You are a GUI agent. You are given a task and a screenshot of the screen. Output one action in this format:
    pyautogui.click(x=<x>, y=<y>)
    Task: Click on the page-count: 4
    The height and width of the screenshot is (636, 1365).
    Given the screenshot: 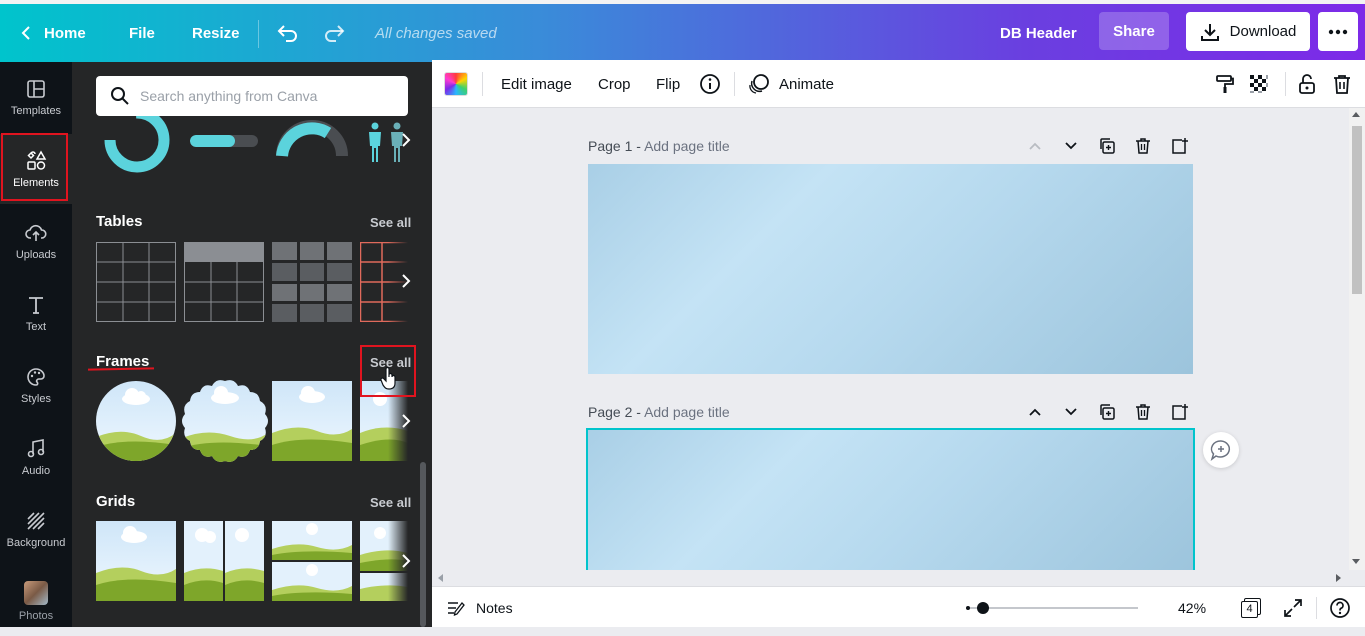 What is the action you would take?
    pyautogui.click(x=1249, y=609)
    